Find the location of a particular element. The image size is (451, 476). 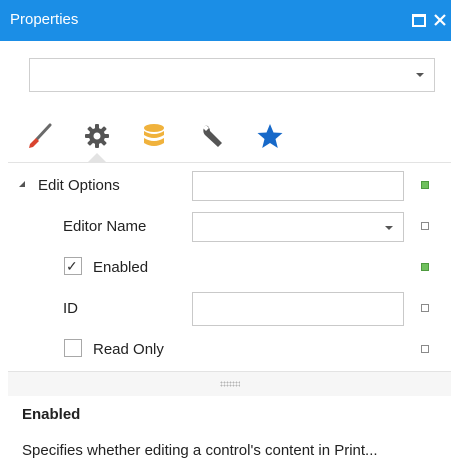

tab-design is located at coordinates (214, 136).